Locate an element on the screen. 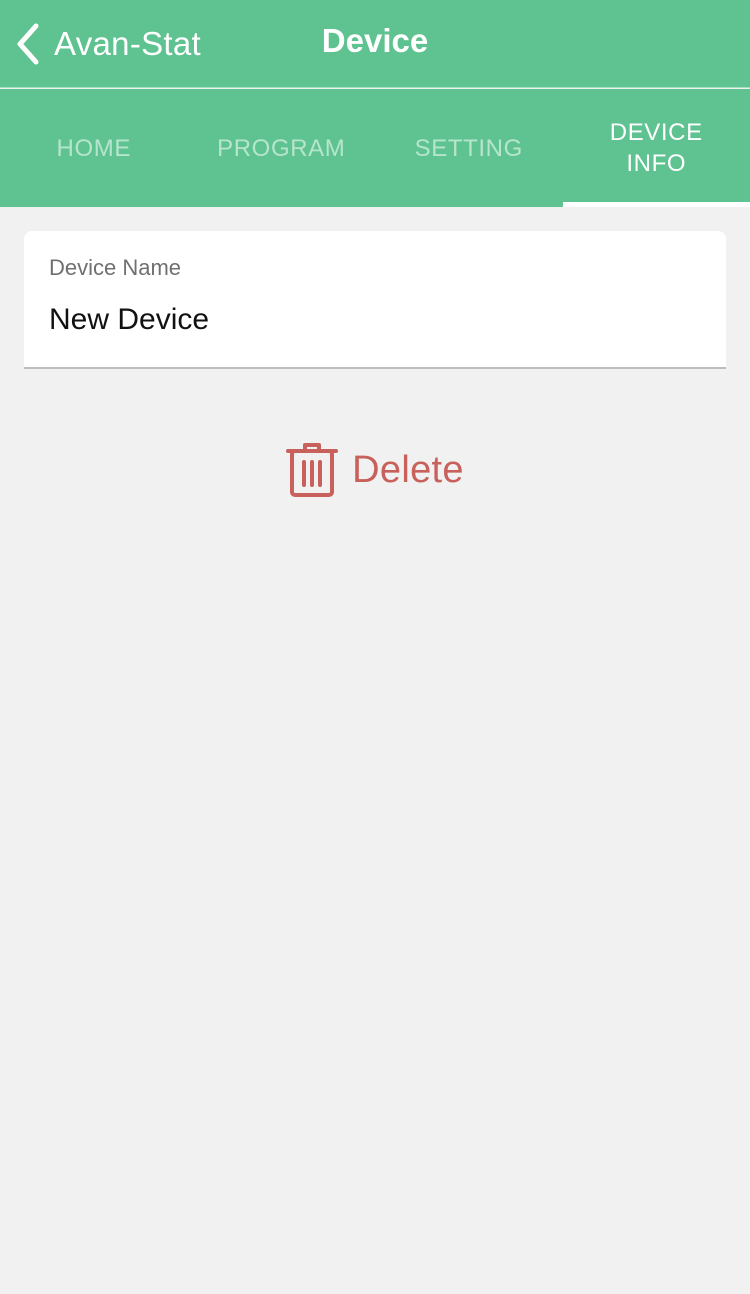 Image resolution: width=750 pixels, height=1294 pixels. tab-label: DEVICE INFO is located at coordinates (656, 148).